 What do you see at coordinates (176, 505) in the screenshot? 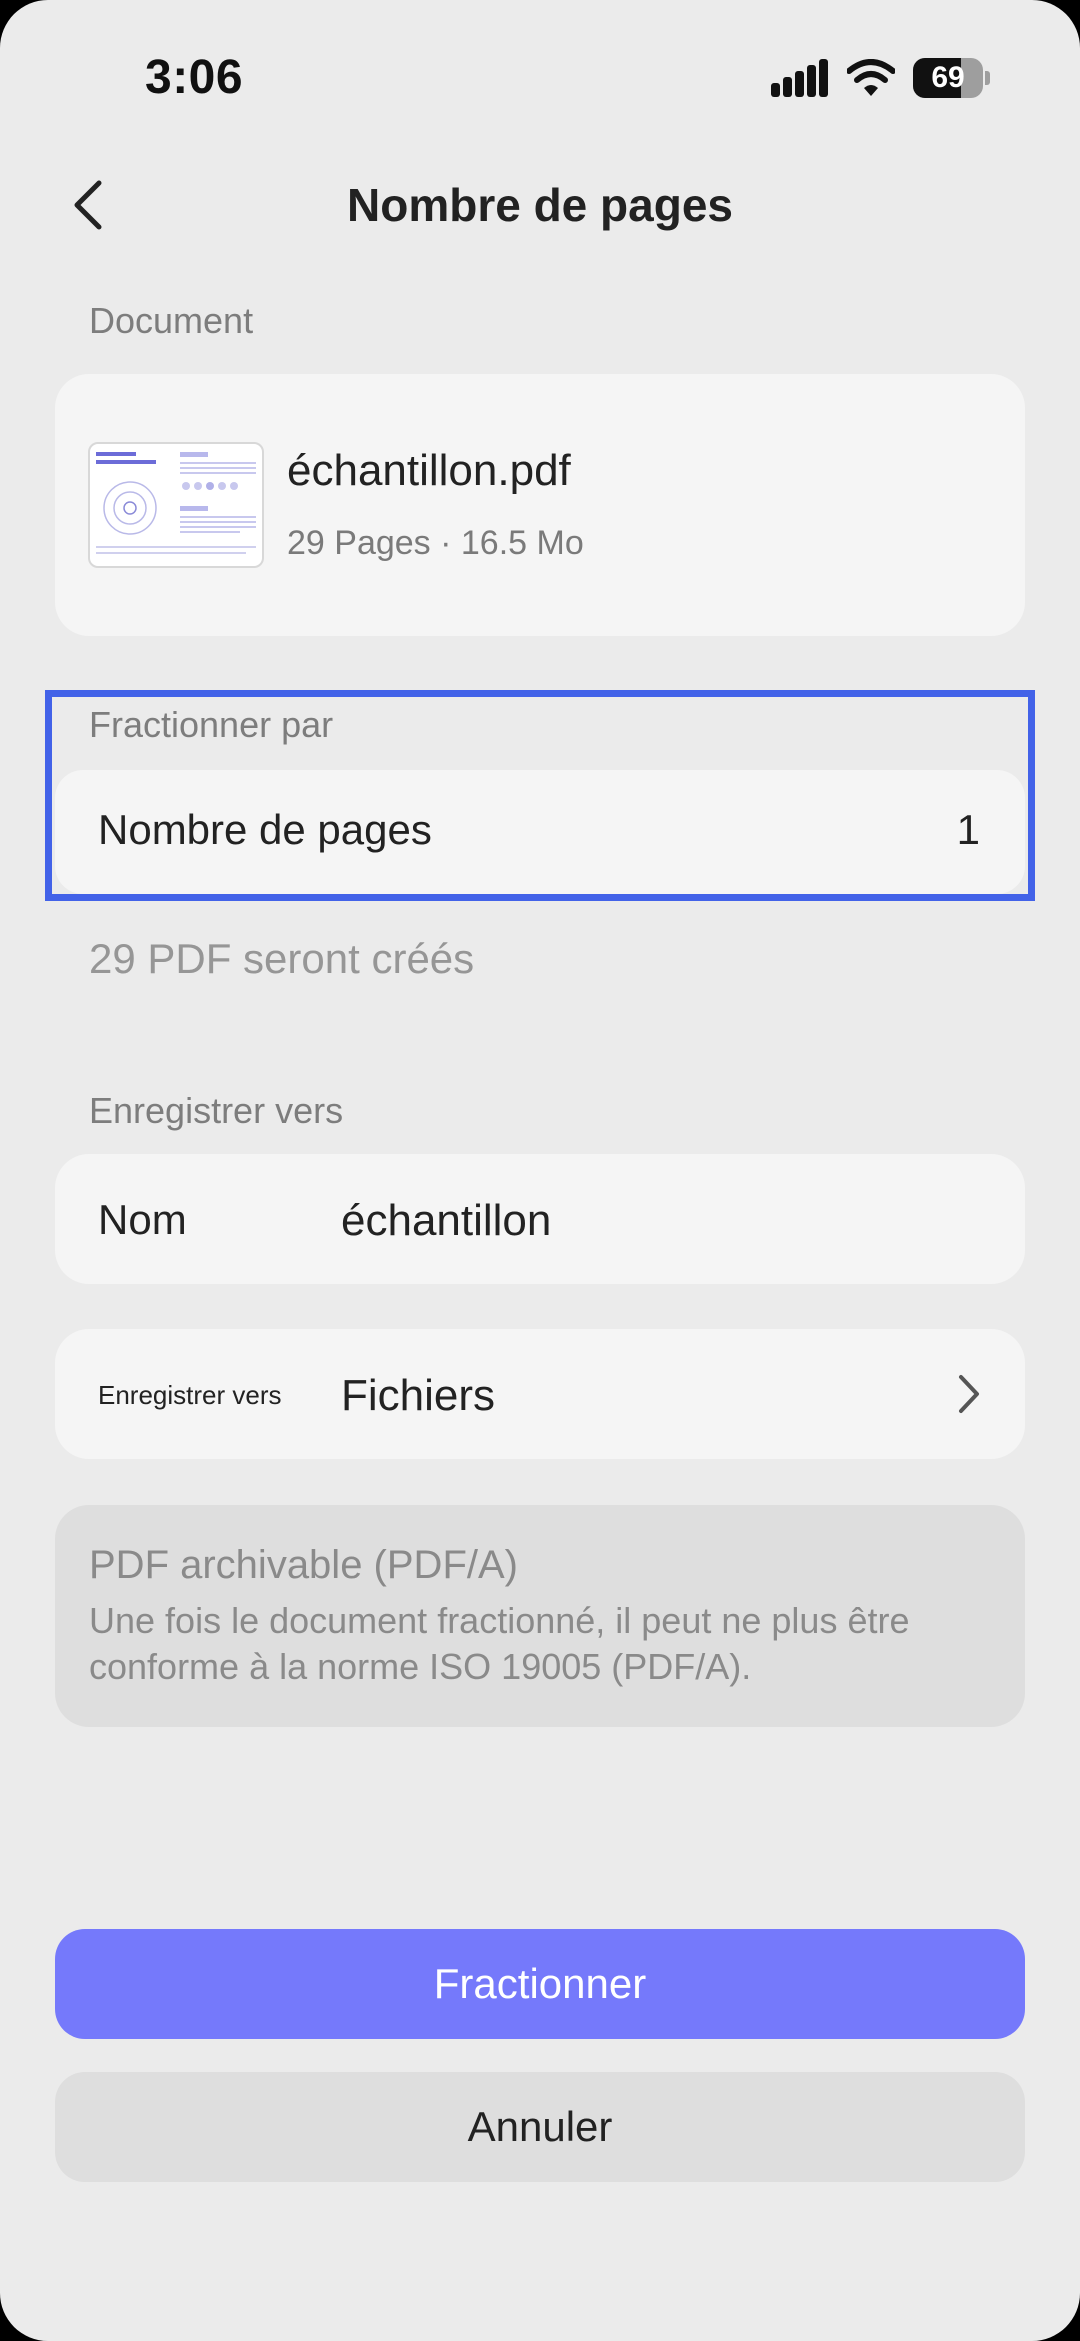
I see `document-thumbnail` at bounding box center [176, 505].